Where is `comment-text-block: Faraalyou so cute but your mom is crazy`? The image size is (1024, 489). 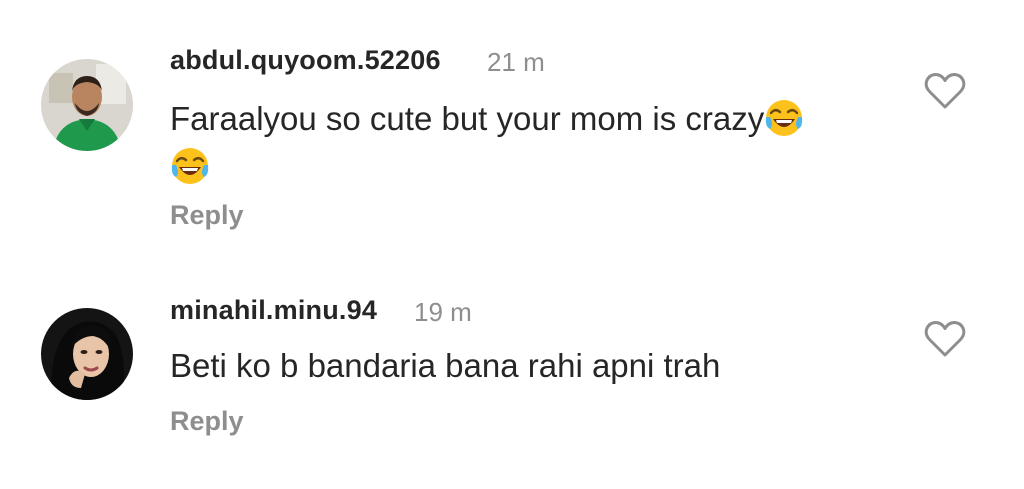 comment-text-block: Faraalyou so cute but your mom is crazy is located at coordinates (520, 143).